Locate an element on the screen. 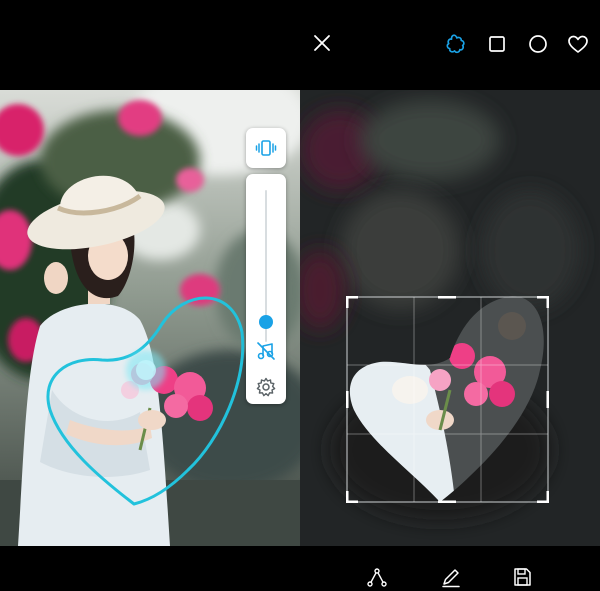 The width and height of the screenshot is (600, 591). bottom-toolbar is located at coordinates (300, 564).